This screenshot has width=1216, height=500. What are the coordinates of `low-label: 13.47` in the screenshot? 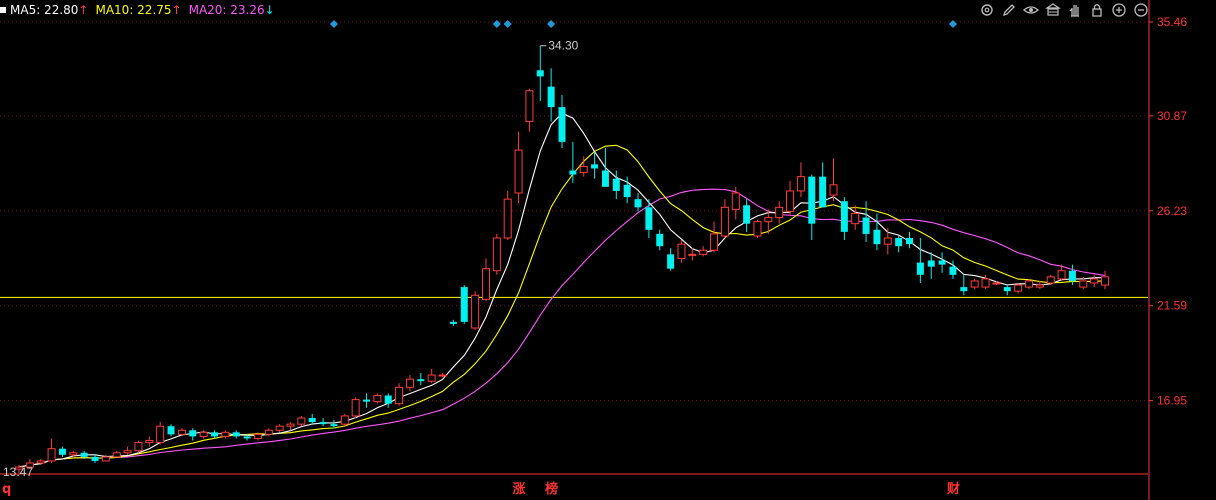 It's located at (18, 472).